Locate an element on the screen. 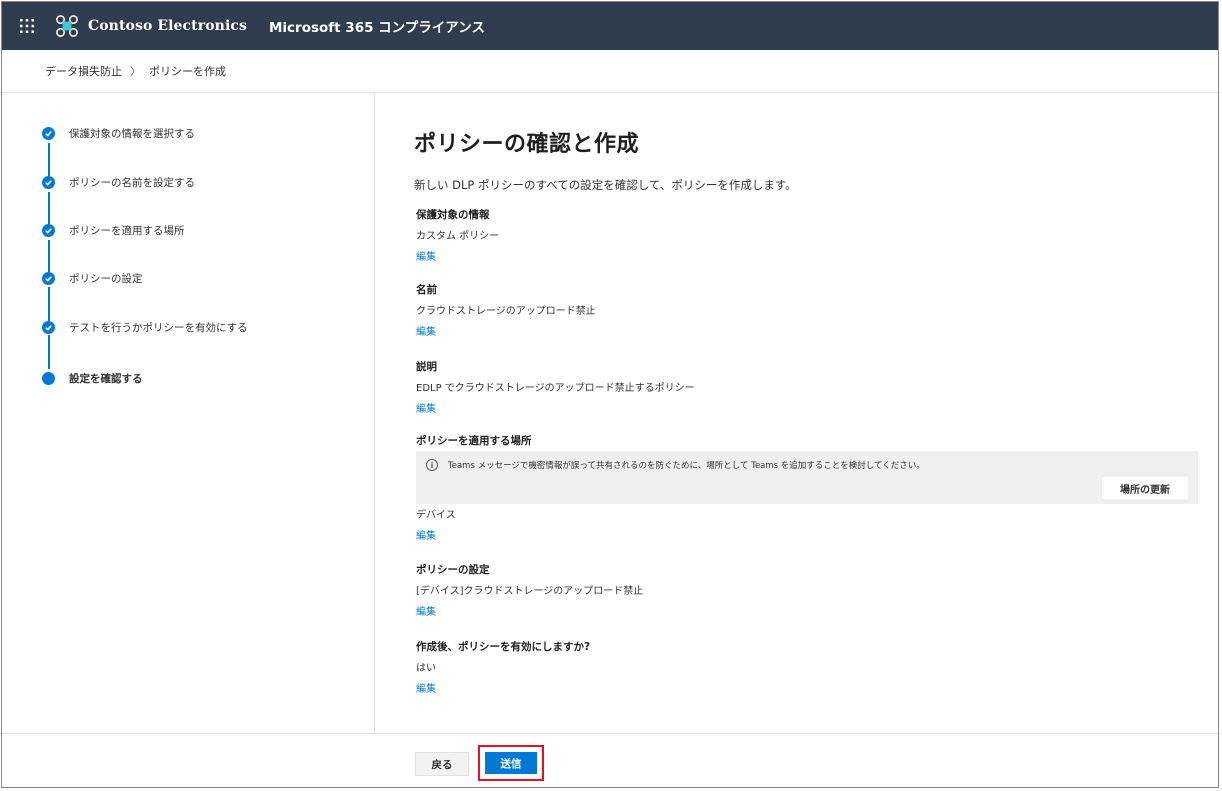 The width and height of the screenshot is (1222, 791). back-button: 戻る is located at coordinates (442, 764).